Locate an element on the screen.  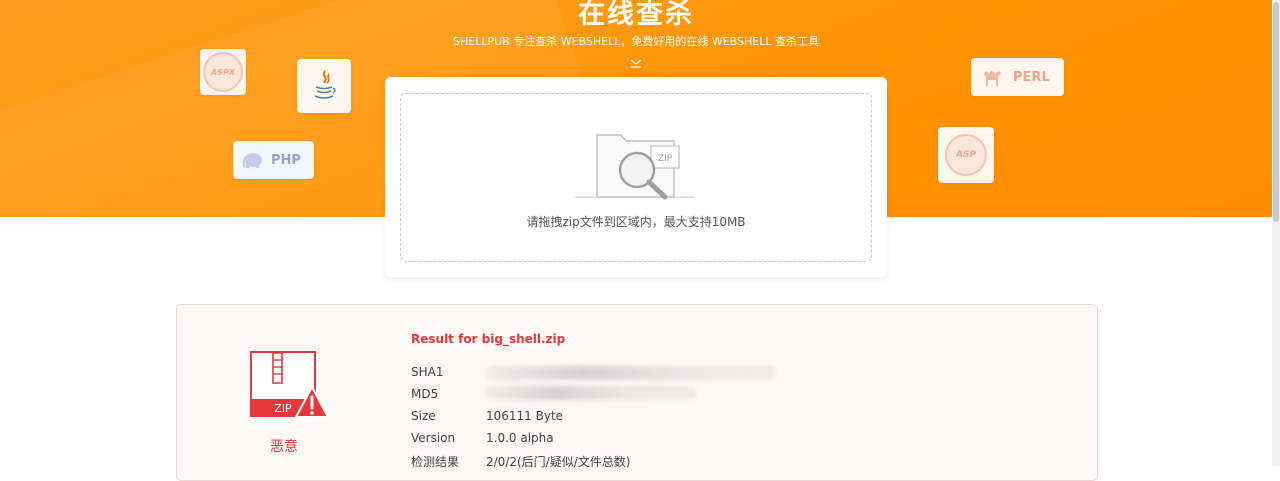
result-title: Result for big_shell.zip is located at coordinates (488, 339).